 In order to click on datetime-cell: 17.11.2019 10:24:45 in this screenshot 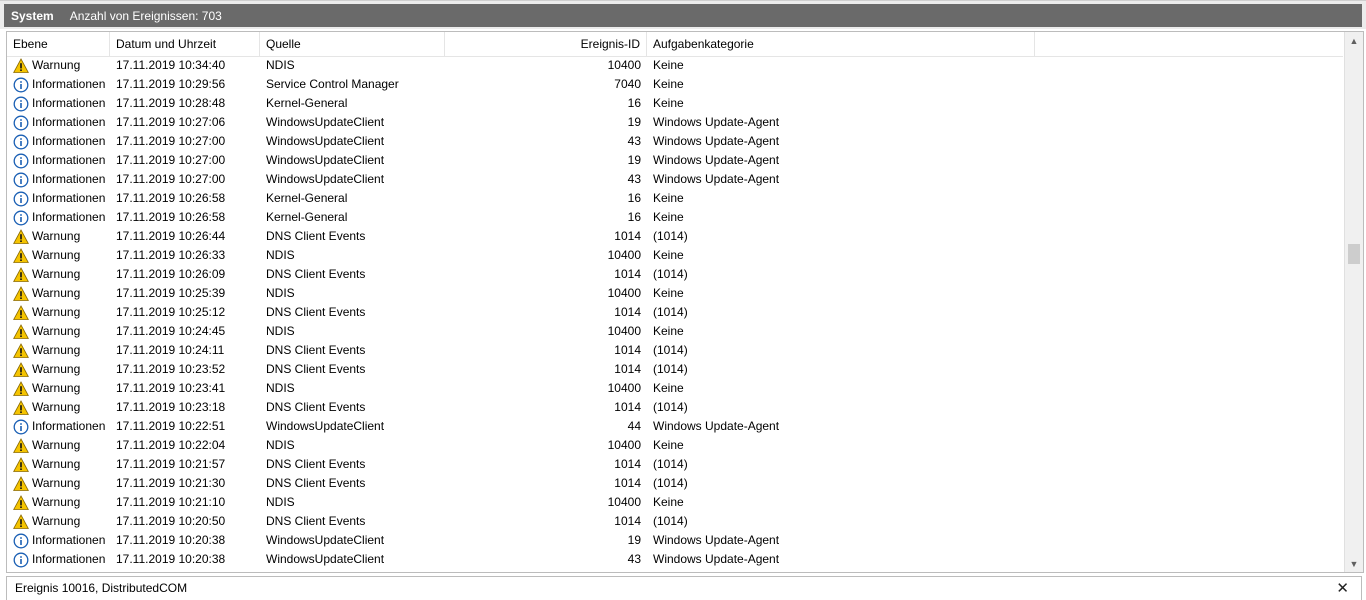, I will do `click(171, 331)`.